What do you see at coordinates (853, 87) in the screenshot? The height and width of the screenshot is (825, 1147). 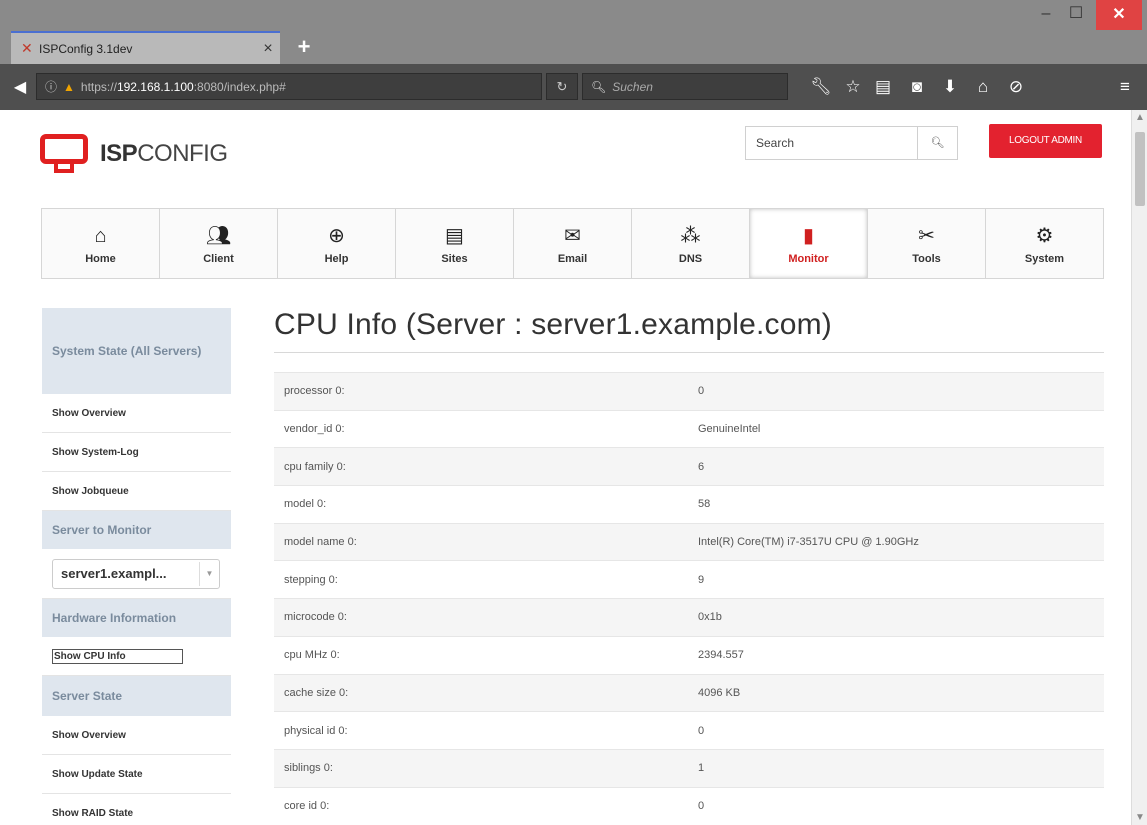 I see `bookmark-star-icon: ☆` at bounding box center [853, 87].